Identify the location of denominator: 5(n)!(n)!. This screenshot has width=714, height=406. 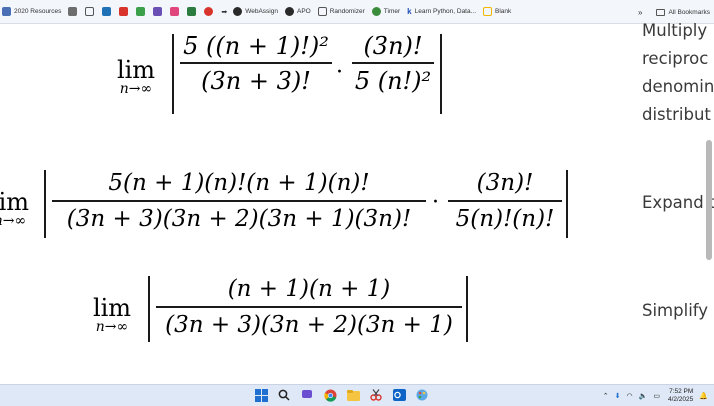
(505, 218).